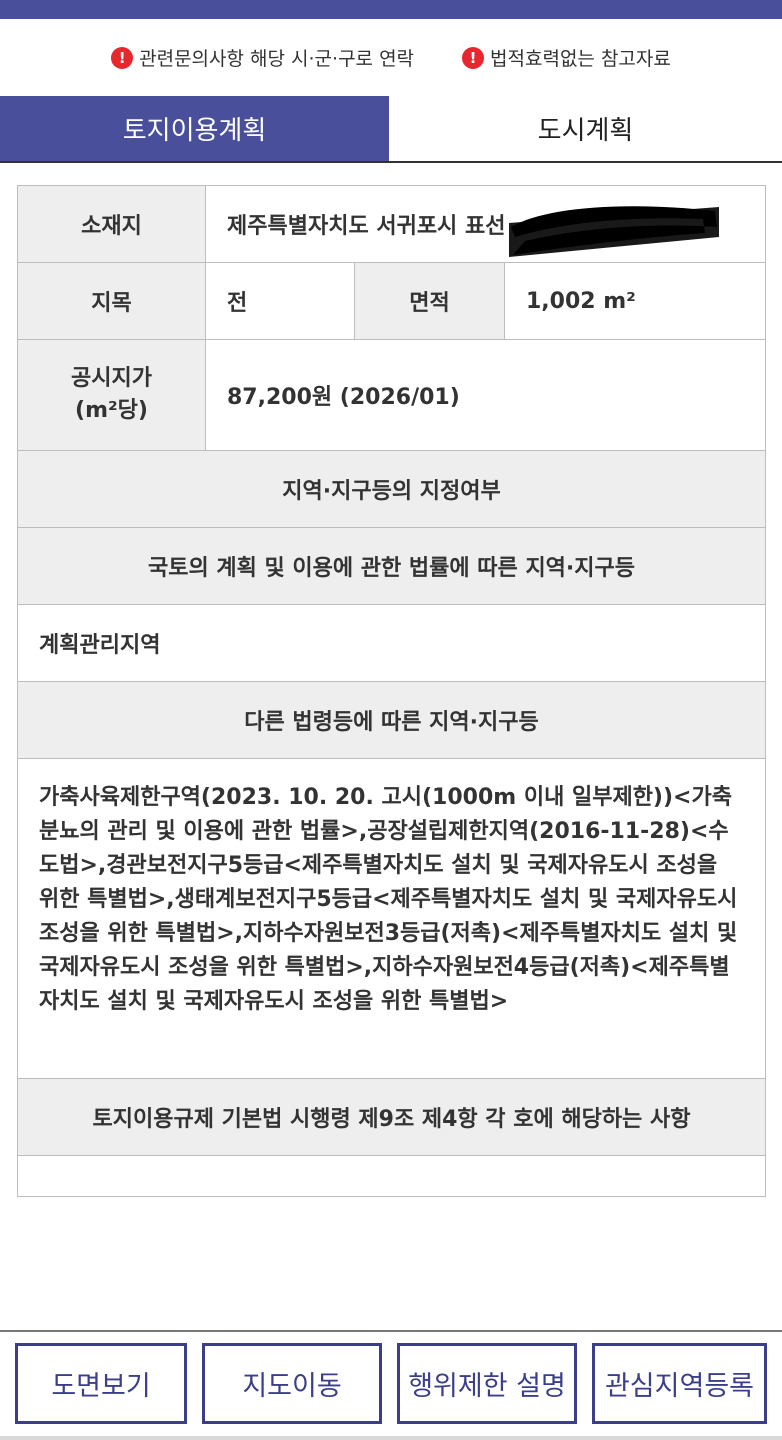 This screenshot has height=1440, width=782. I want to click on tab-bar: 토지이용계획 도시계획, so click(391, 129).